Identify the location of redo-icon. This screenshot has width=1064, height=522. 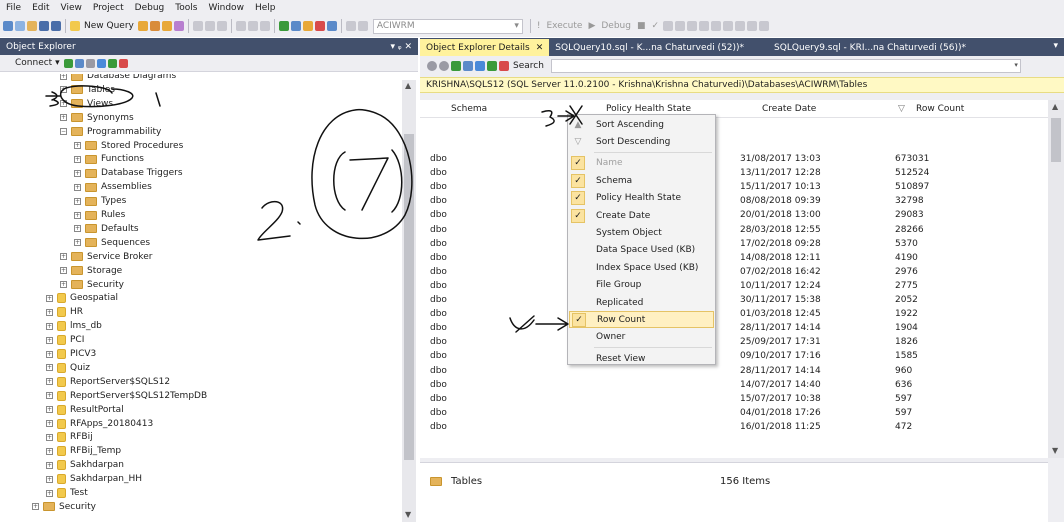
(252, 26).